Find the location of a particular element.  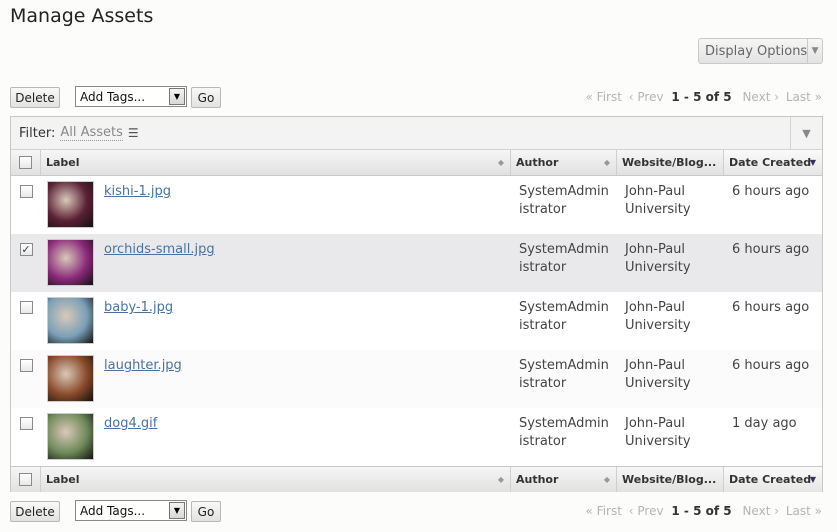

column-header-author: Author ◆ is located at coordinates (564, 162).